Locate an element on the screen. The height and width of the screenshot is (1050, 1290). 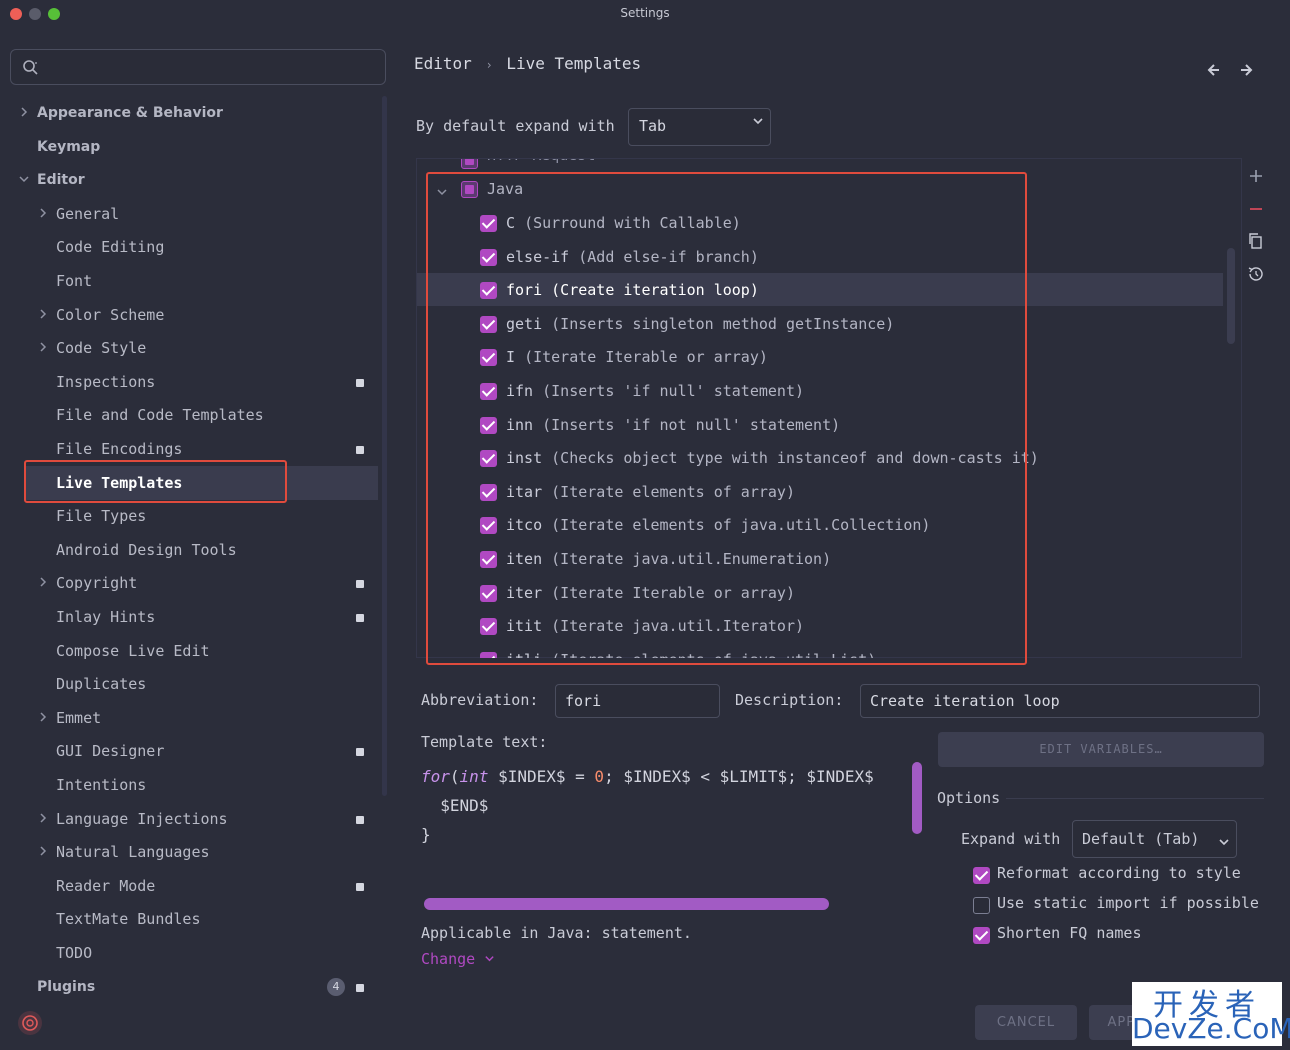
copy-icon is located at coordinates (1256, 241).